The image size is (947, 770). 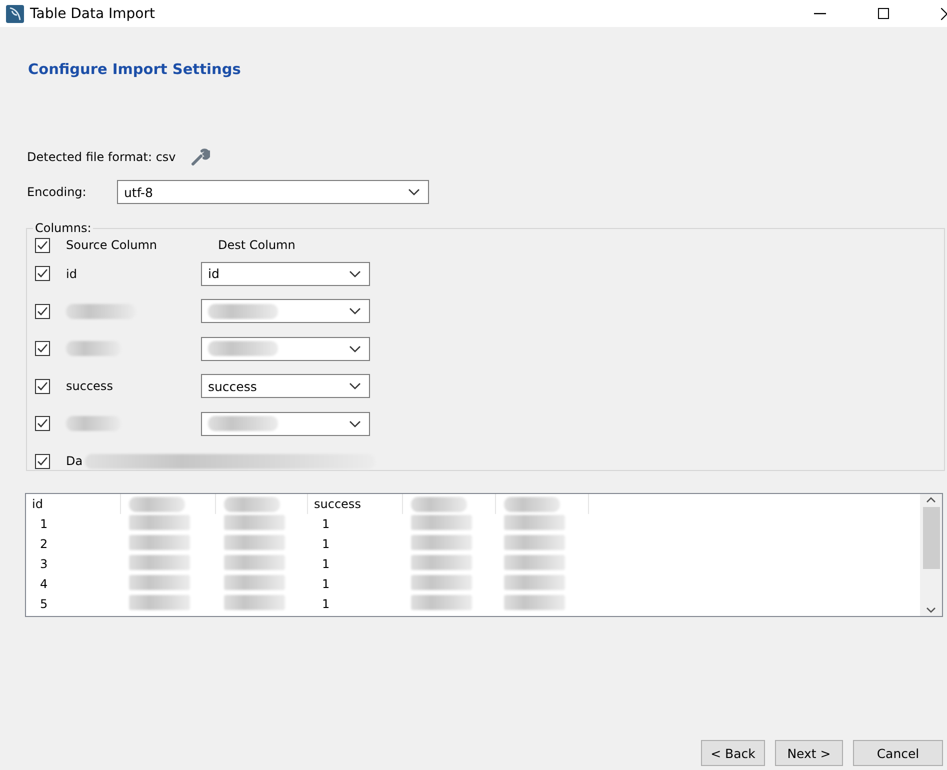 What do you see at coordinates (57, 192) in the screenshot?
I see `encoding-label: Encoding:` at bounding box center [57, 192].